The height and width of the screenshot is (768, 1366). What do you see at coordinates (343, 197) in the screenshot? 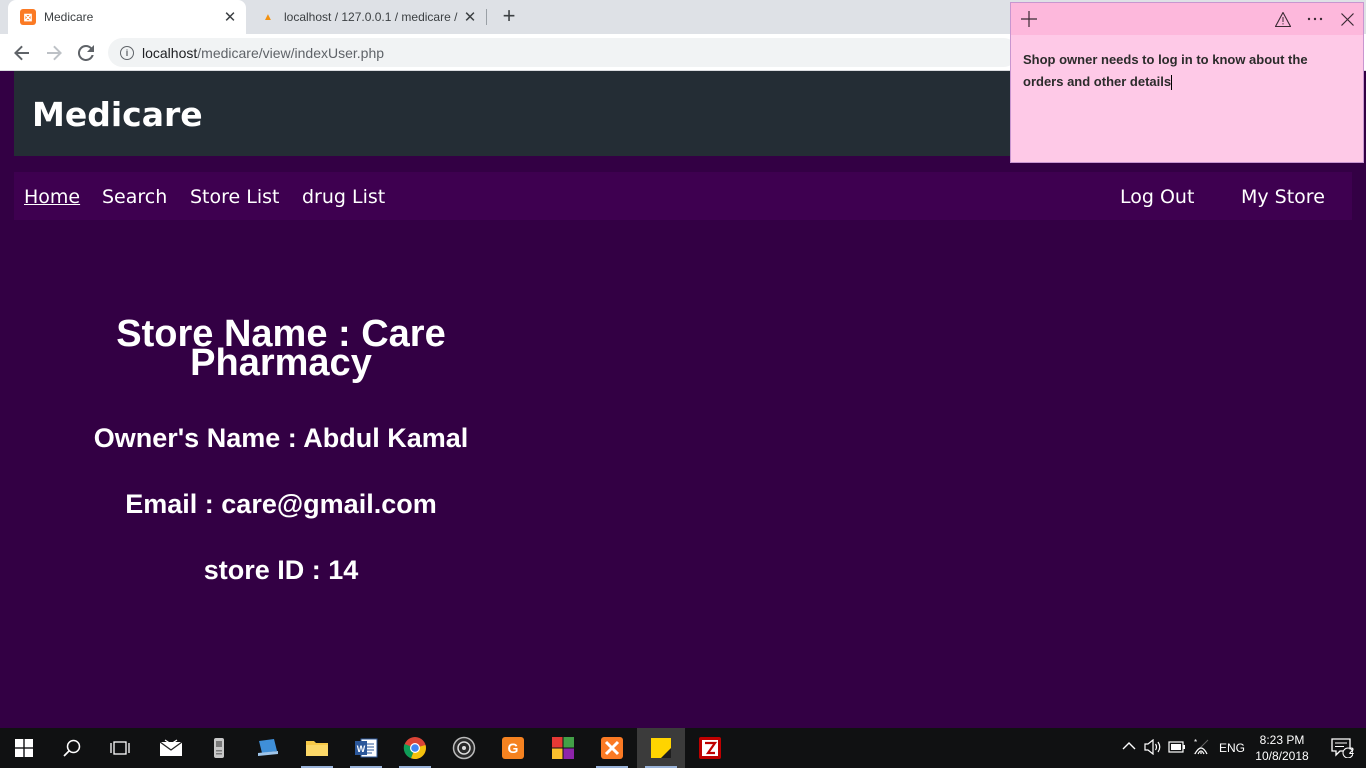
I see `nav-drug-list: drug List` at bounding box center [343, 197].